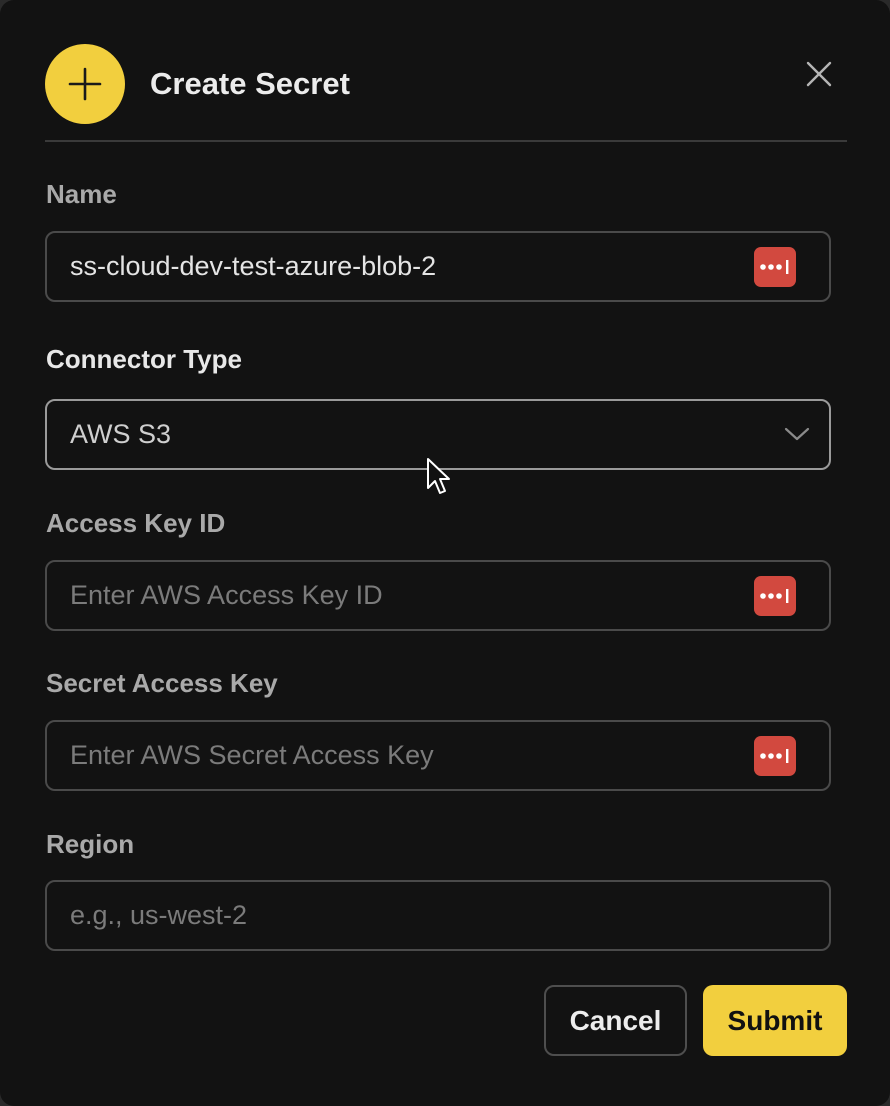 The height and width of the screenshot is (1106, 890). What do you see at coordinates (797, 434) in the screenshot?
I see `chevron-down-icon` at bounding box center [797, 434].